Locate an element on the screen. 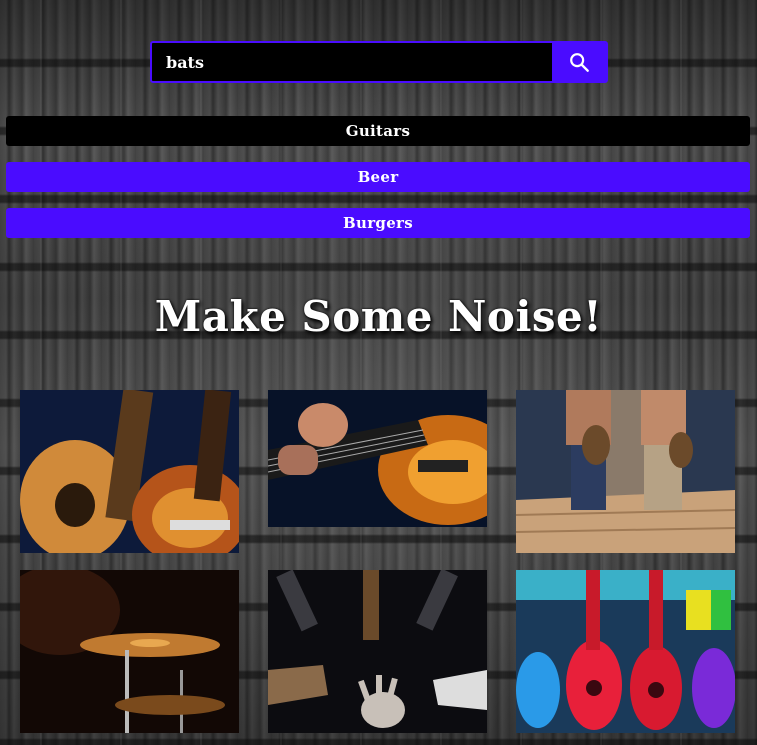 This screenshot has width=757, height=745. category-burgers: Burgers is located at coordinates (378, 223).